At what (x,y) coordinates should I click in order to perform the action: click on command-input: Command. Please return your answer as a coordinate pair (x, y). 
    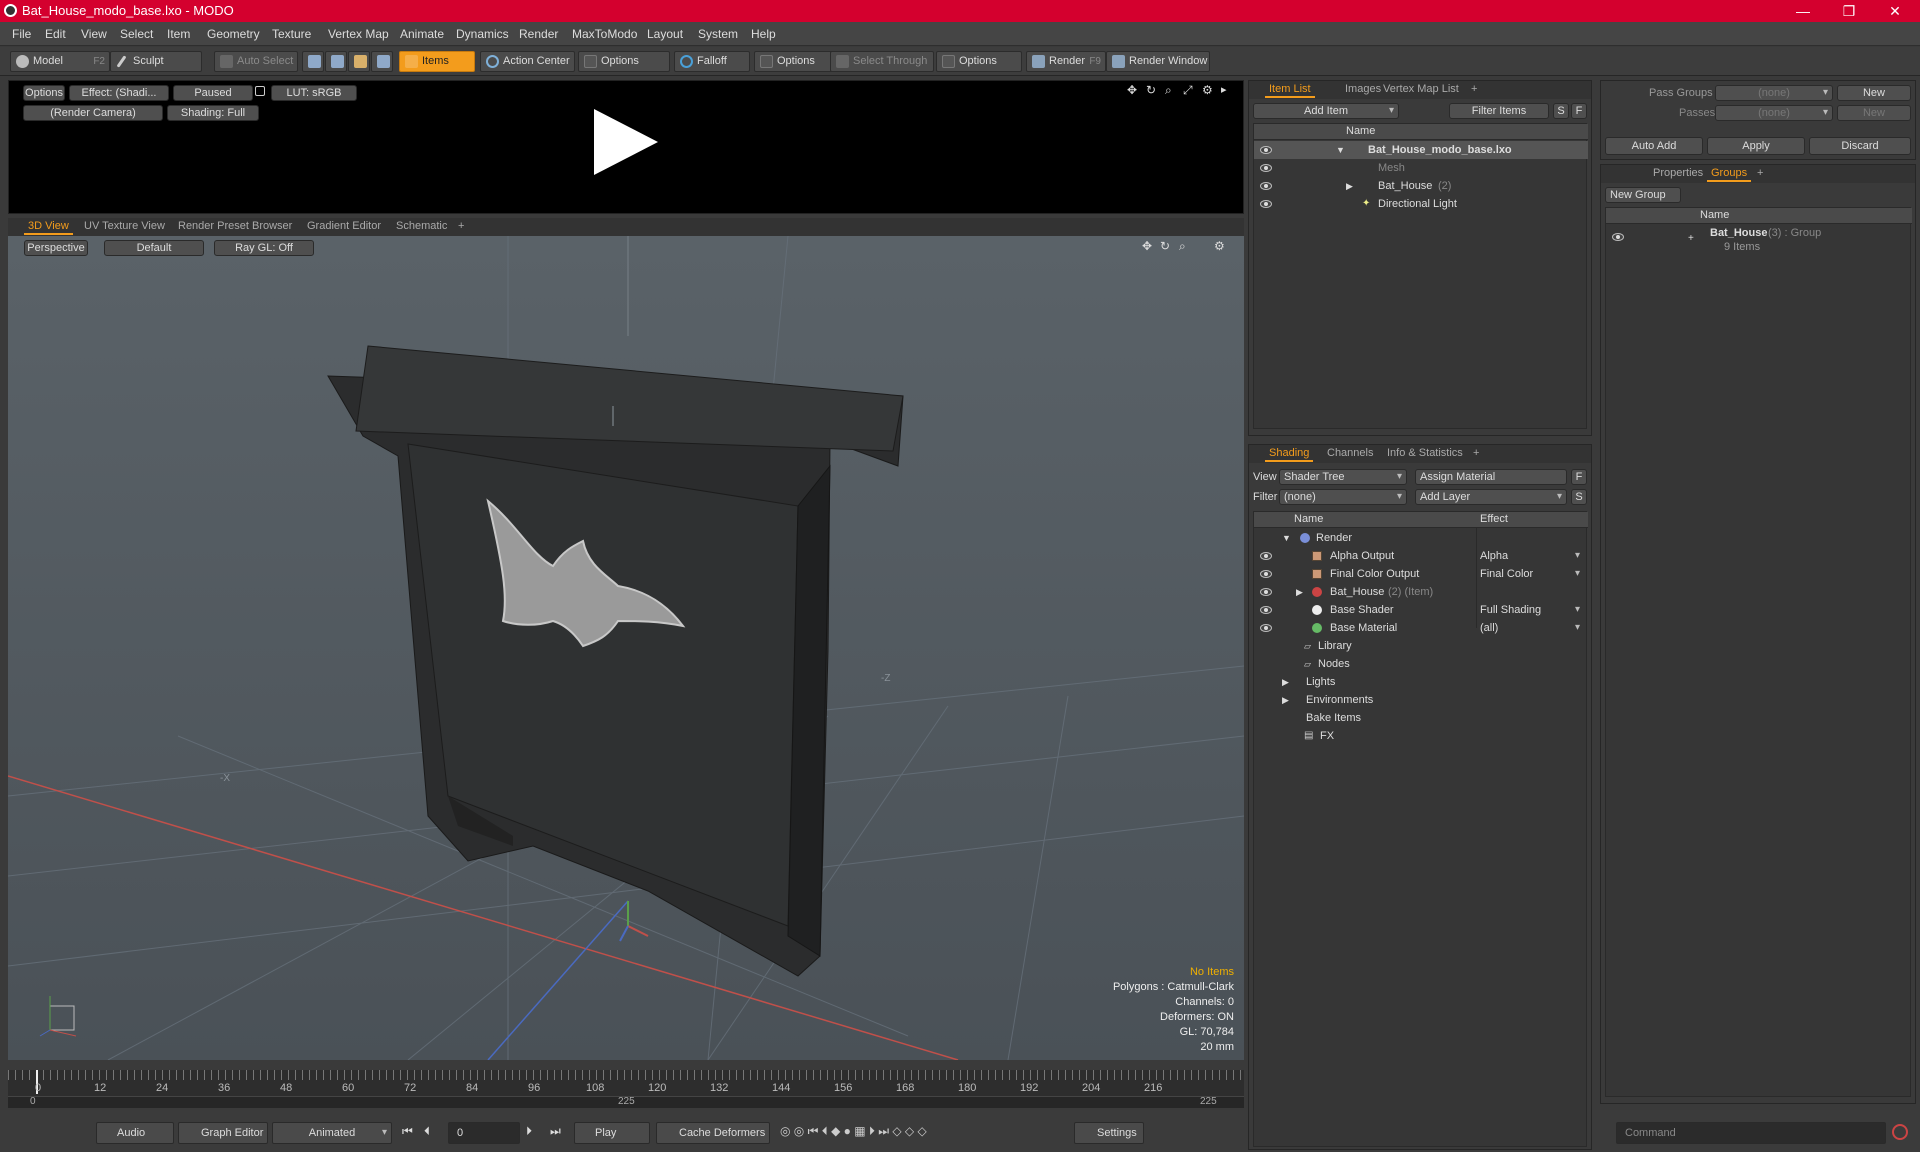
    Looking at the image, I should click on (1751, 1133).